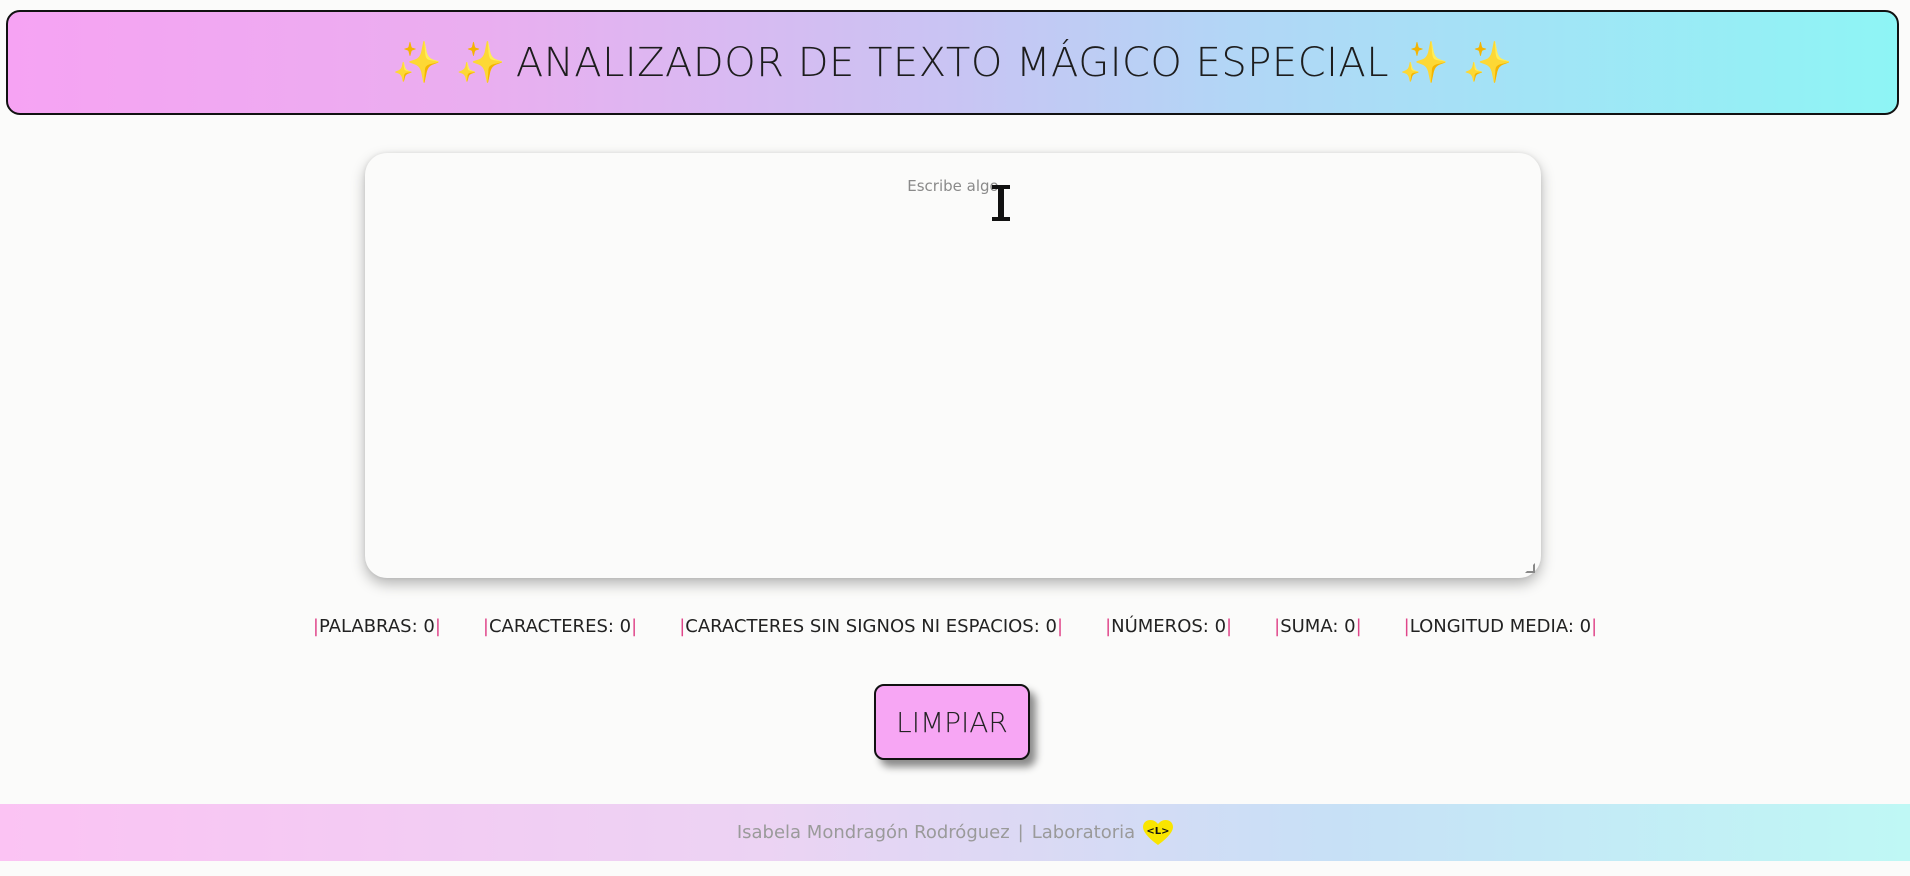  Describe the element at coordinates (376, 626) in the screenshot. I see `stat-words: |PALABRAS: 0|` at that location.